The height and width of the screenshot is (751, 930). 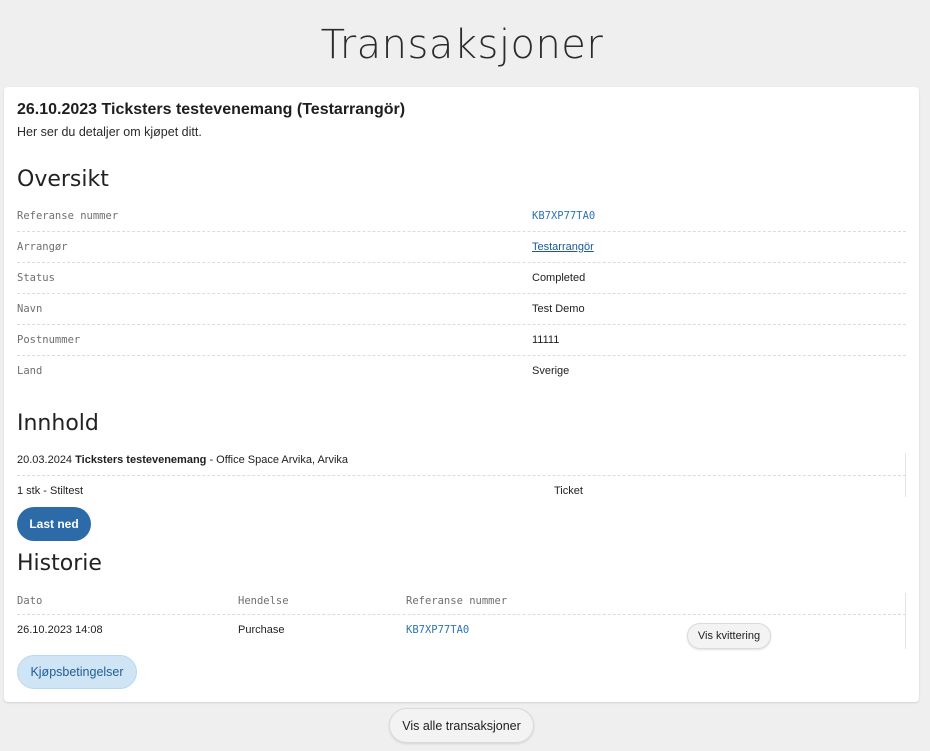 What do you see at coordinates (564, 216) in the screenshot?
I see `overview-value-reference: KB7XP77TA0` at bounding box center [564, 216].